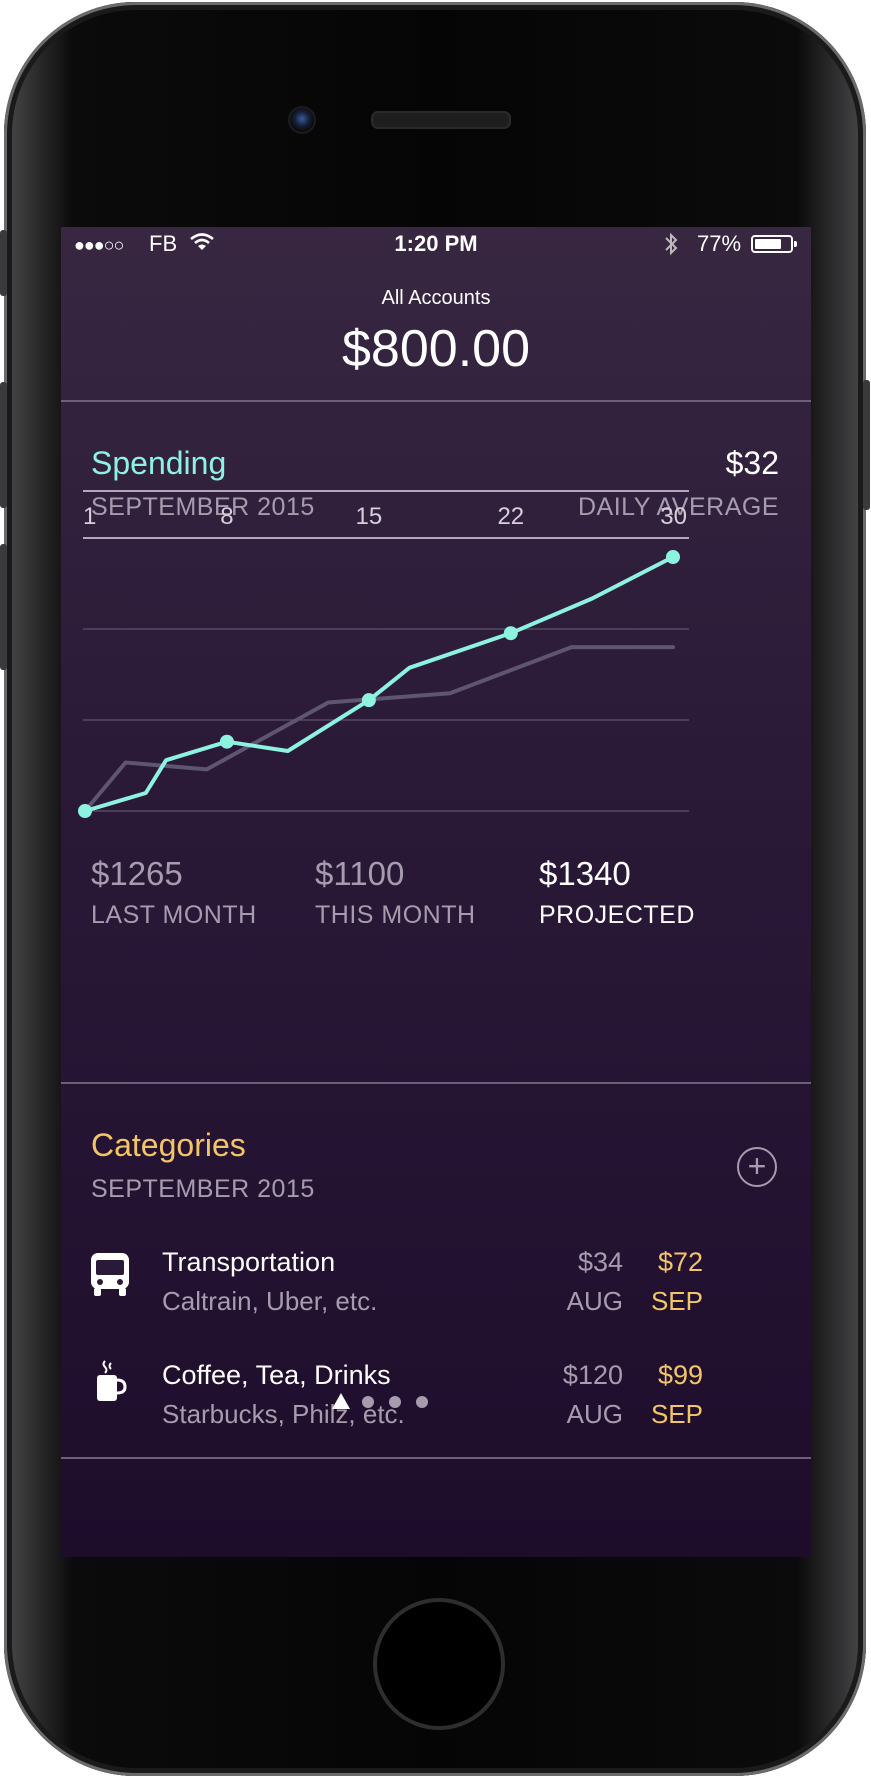  What do you see at coordinates (3, 445) in the screenshot?
I see `volume-up-button` at bounding box center [3, 445].